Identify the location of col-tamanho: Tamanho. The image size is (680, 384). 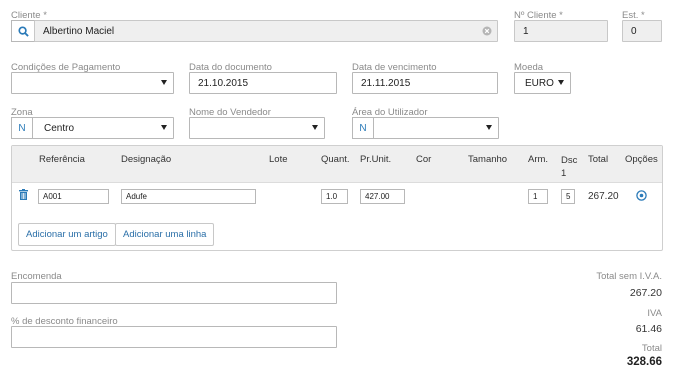
(488, 159).